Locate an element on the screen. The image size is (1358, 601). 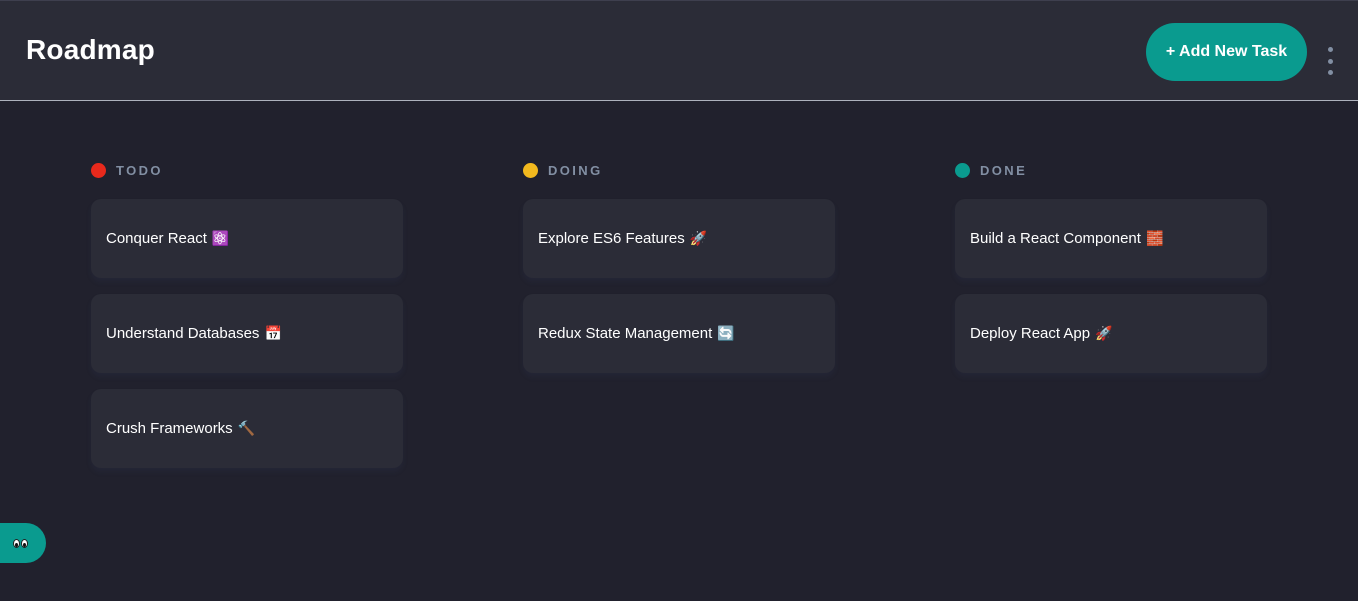
hammer-icon: 🔨 is located at coordinates (246, 428).